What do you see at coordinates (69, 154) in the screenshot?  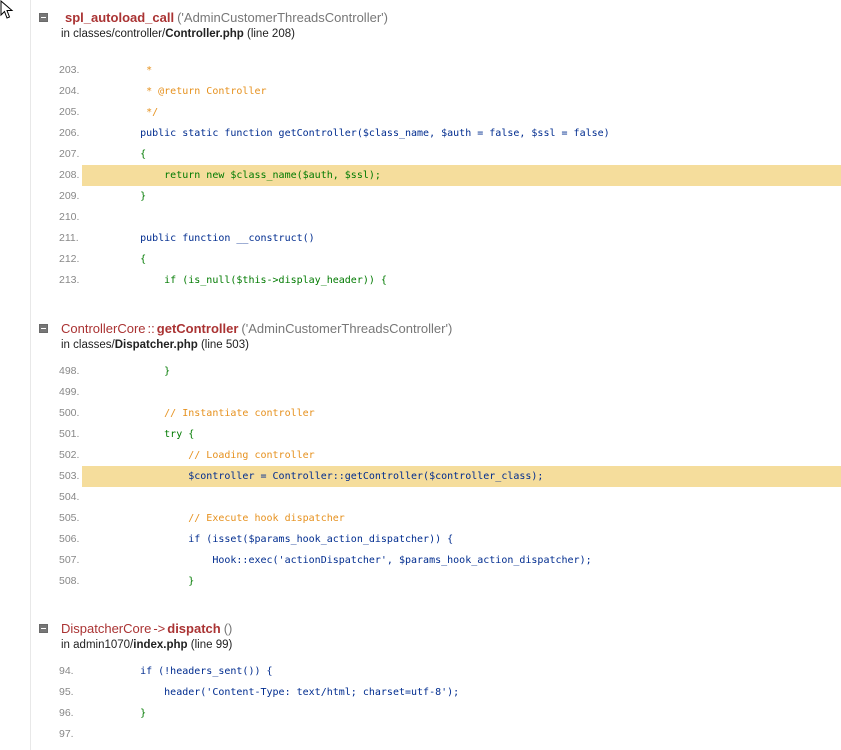 I see `line-number: 207.` at bounding box center [69, 154].